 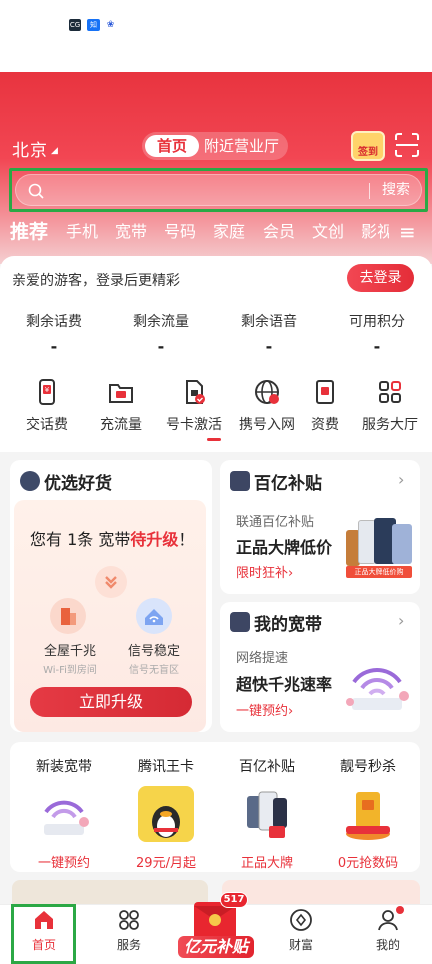 What do you see at coordinates (377, 683) in the screenshot?
I see `wifi-router-image` at bounding box center [377, 683].